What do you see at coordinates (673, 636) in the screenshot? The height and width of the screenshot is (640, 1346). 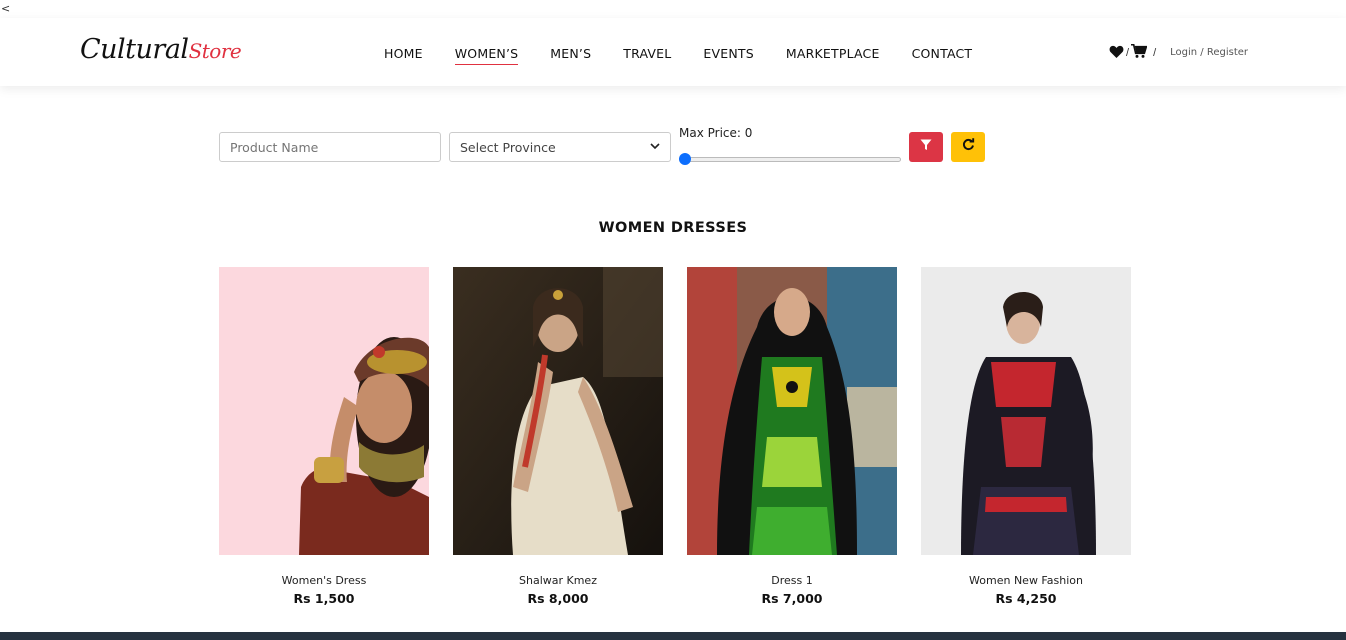 I see `footer` at bounding box center [673, 636].